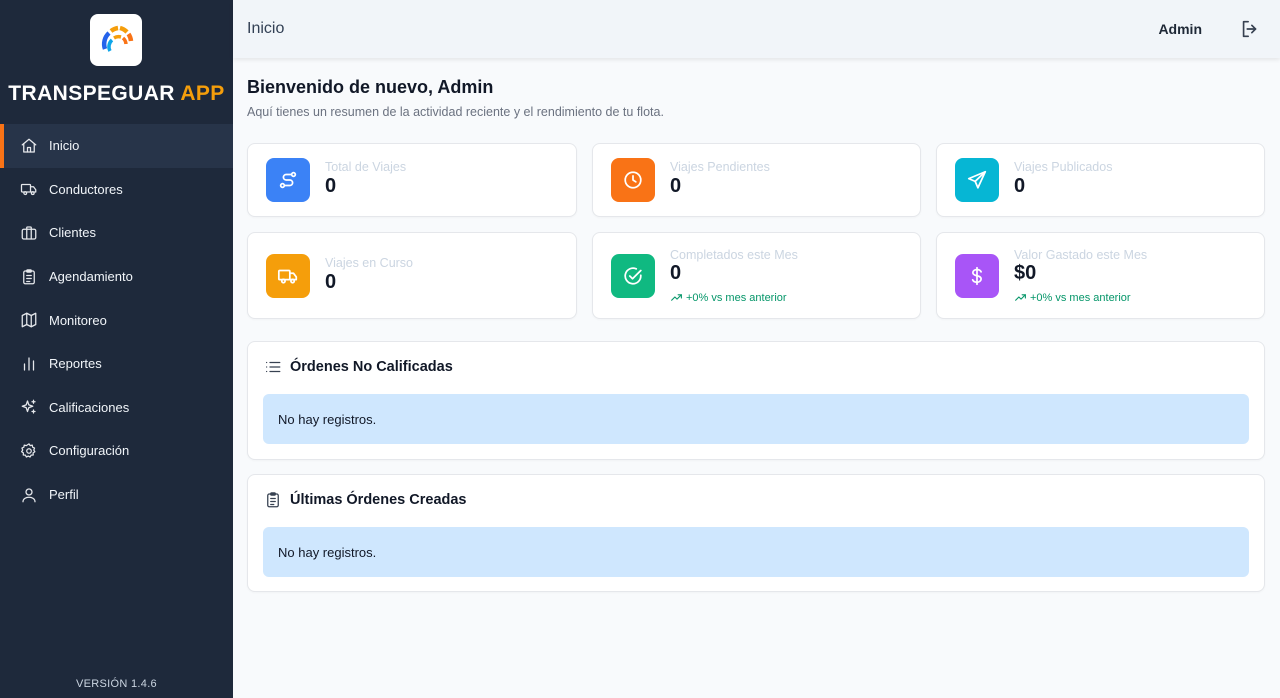 The image size is (1280, 698). I want to click on home-icon, so click(29, 146).